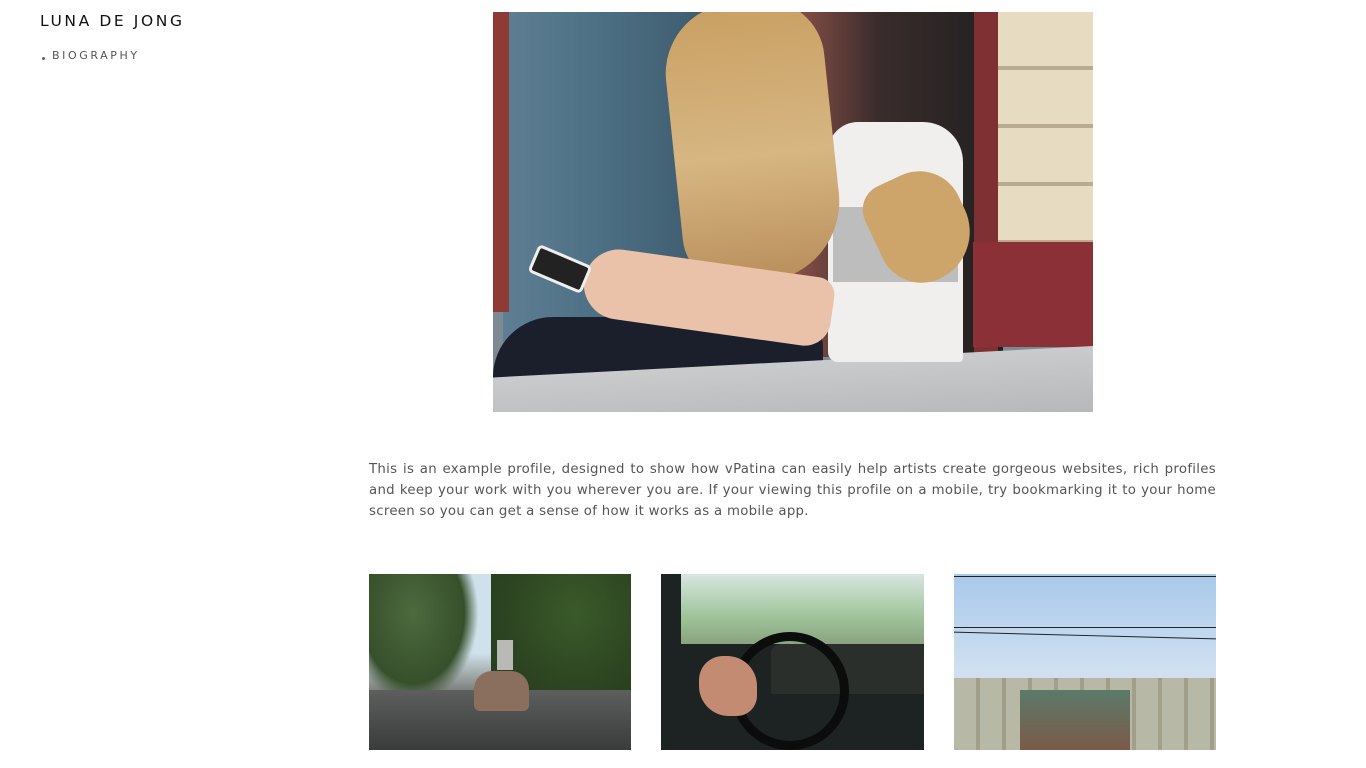 This screenshot has height=768, width=1366. I want to click on photo-bench, so click(1033, 294).